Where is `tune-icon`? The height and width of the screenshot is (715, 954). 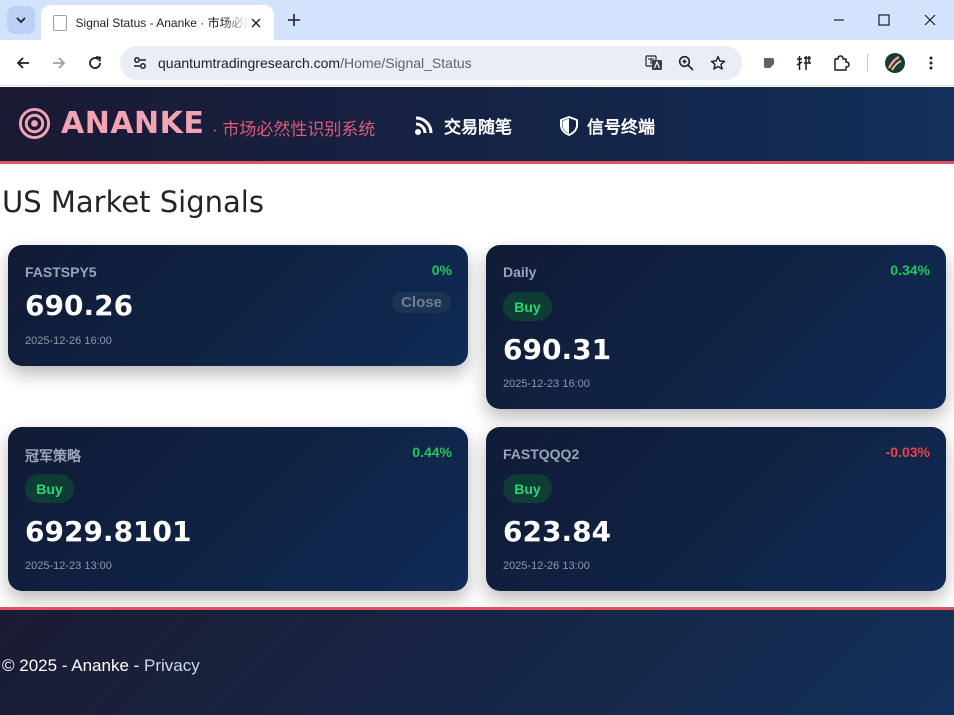 tune-icon is located at coordinates (140, 63).